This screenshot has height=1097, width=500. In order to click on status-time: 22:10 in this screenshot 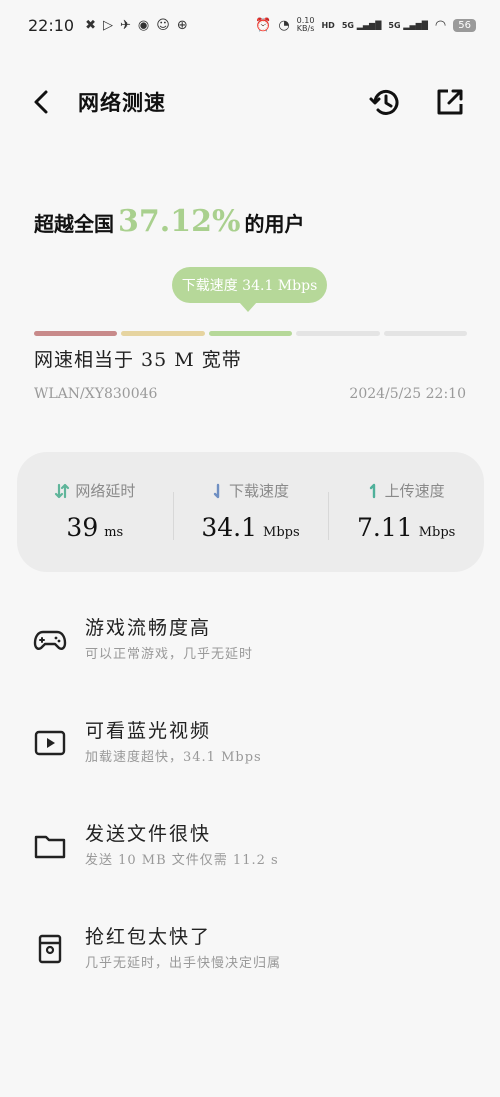, I will do `click(51, 25)`.